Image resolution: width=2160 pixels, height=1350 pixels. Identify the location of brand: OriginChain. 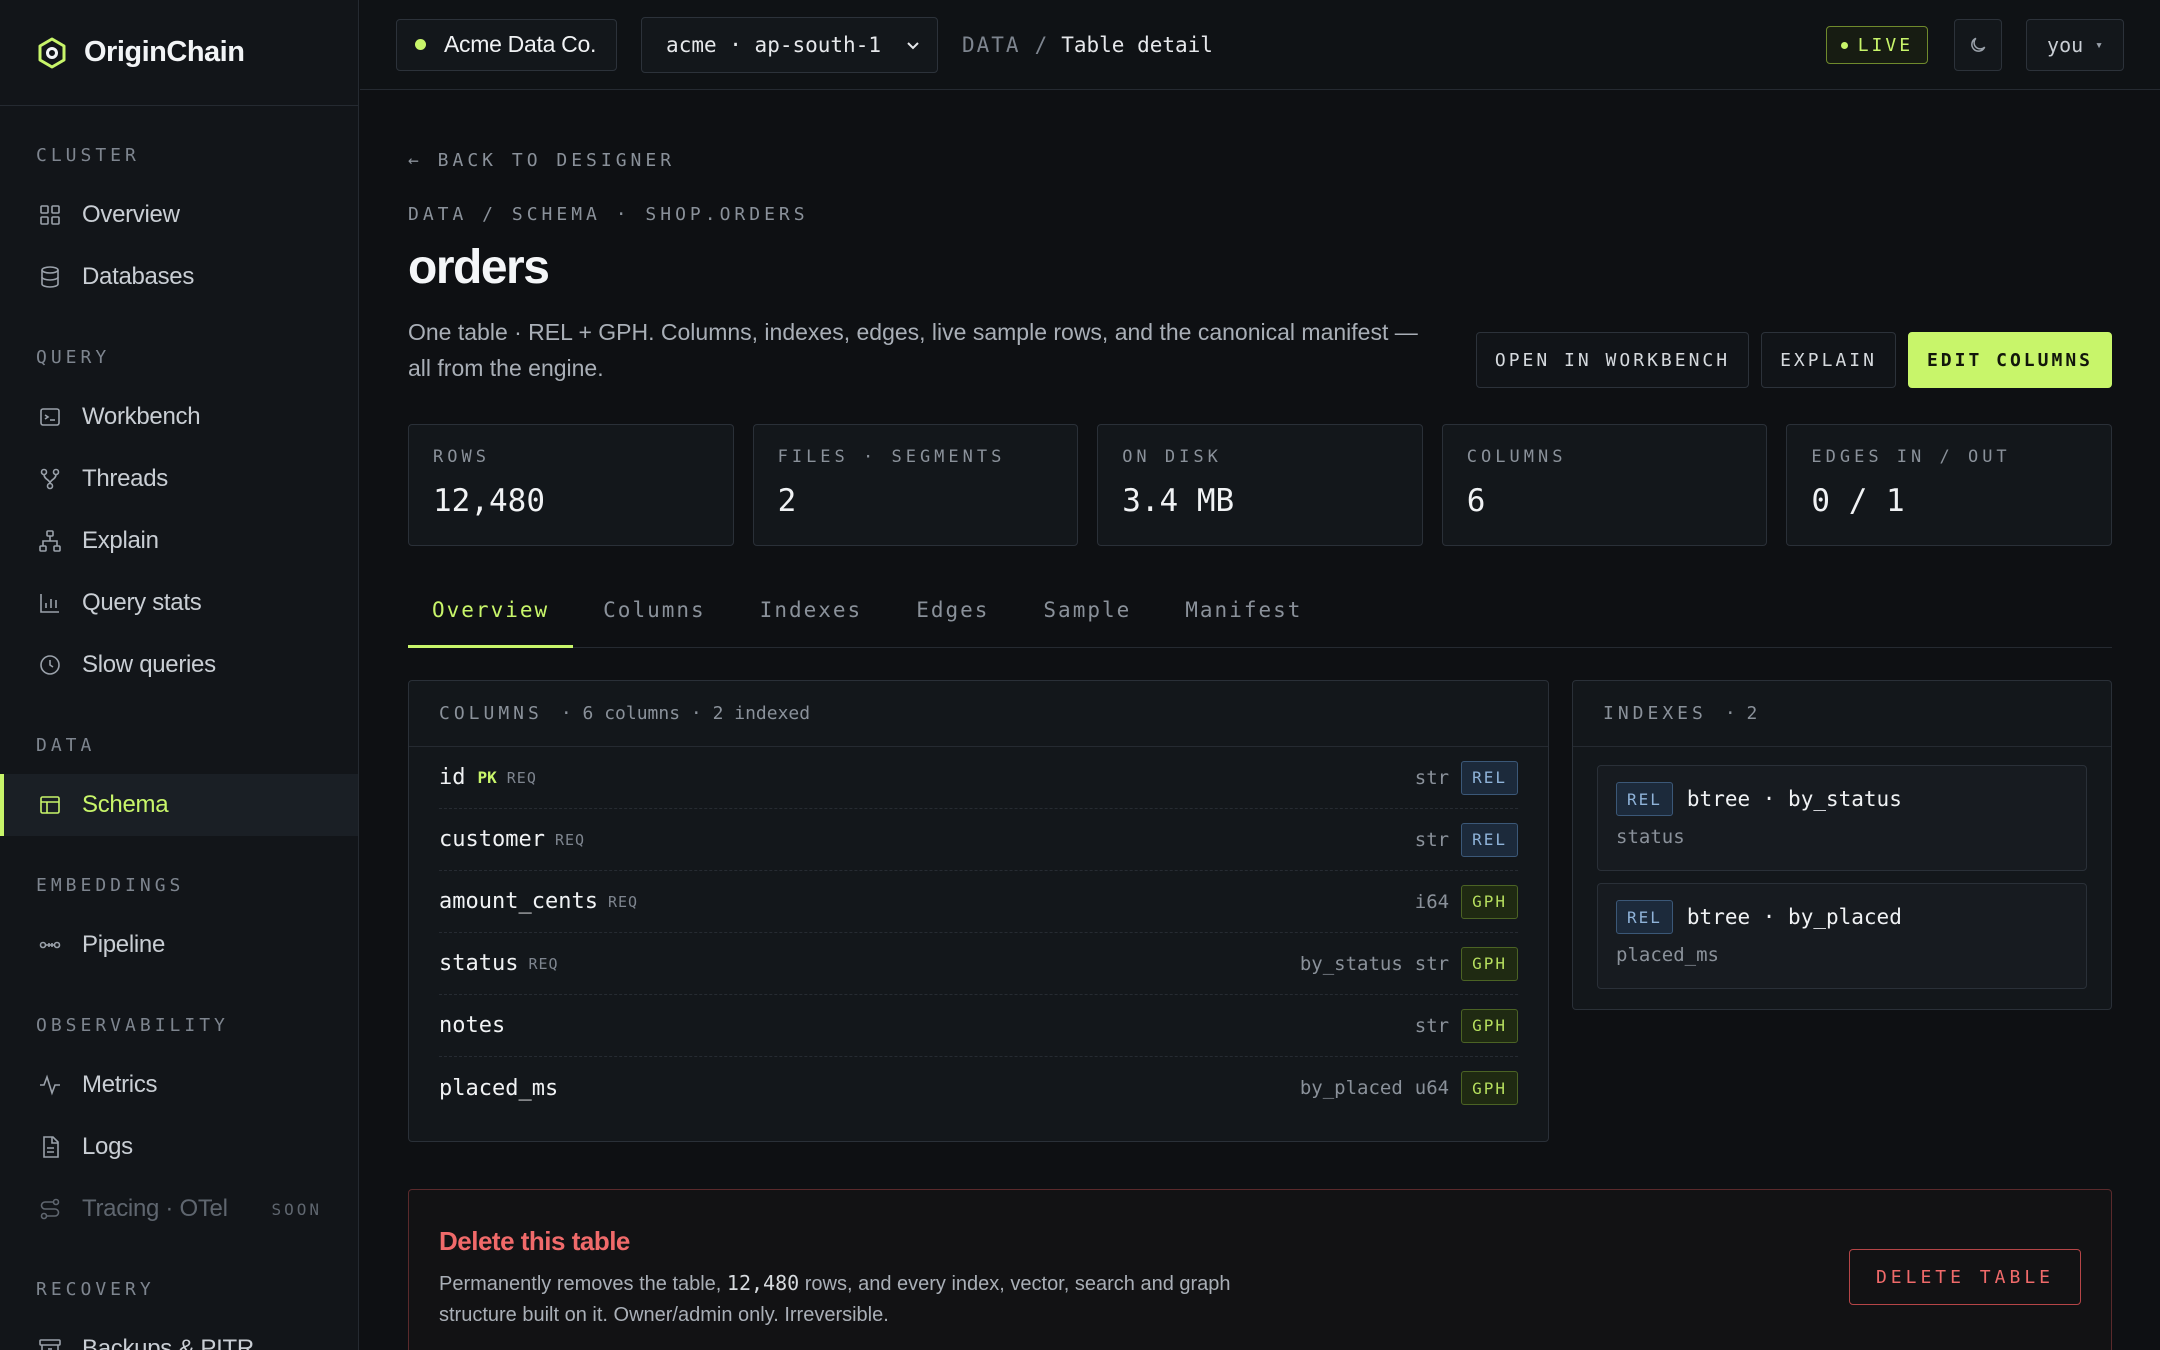
(179, 53).